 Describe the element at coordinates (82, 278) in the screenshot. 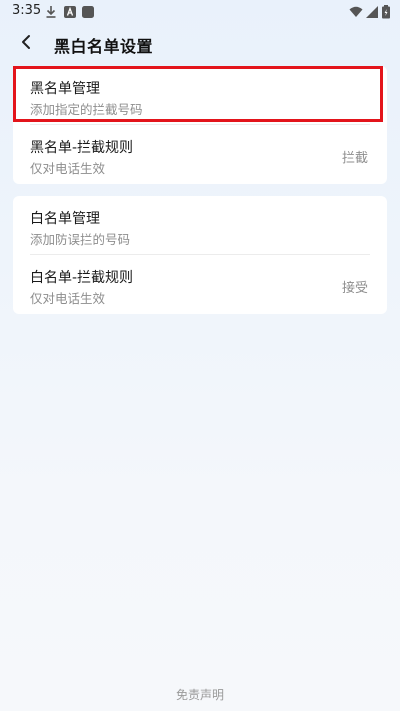

I see `whitelist-rule-title: 白名单-拦截规则` at that location.